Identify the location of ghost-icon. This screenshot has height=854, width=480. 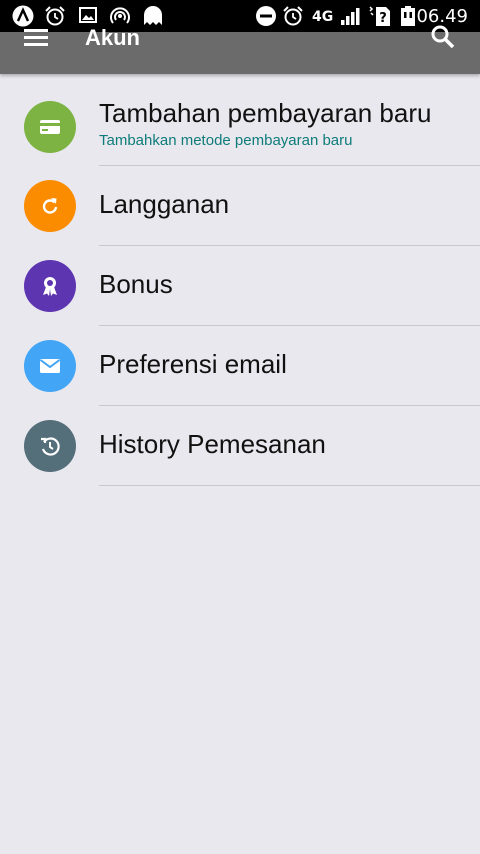
(153, 15).